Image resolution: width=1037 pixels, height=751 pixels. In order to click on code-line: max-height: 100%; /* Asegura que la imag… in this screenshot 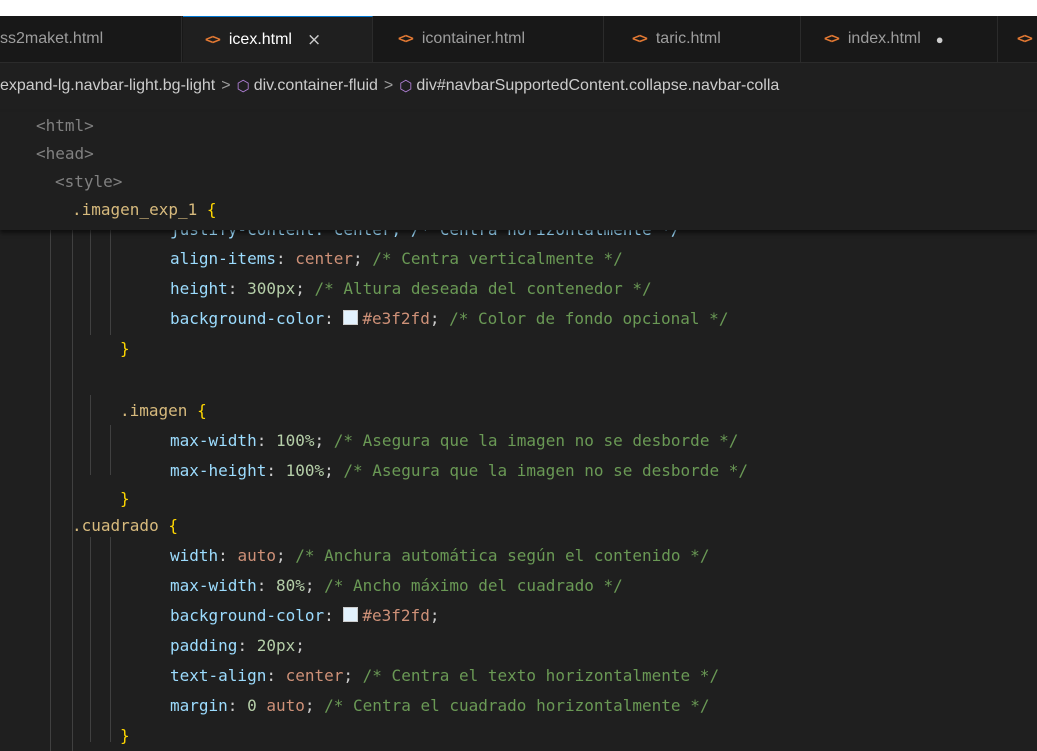, I will do `click(459, 471)`.